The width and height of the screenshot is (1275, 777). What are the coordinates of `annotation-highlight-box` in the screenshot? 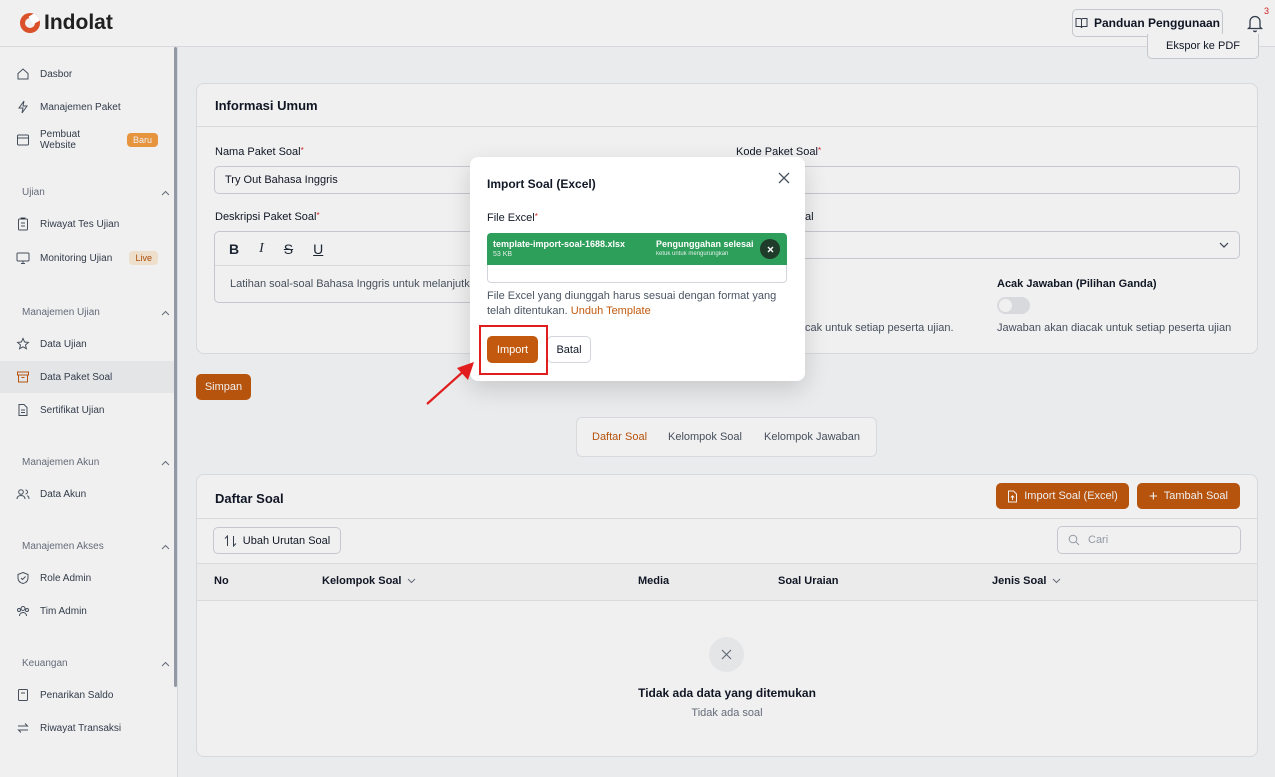 It's located at (513, 350).